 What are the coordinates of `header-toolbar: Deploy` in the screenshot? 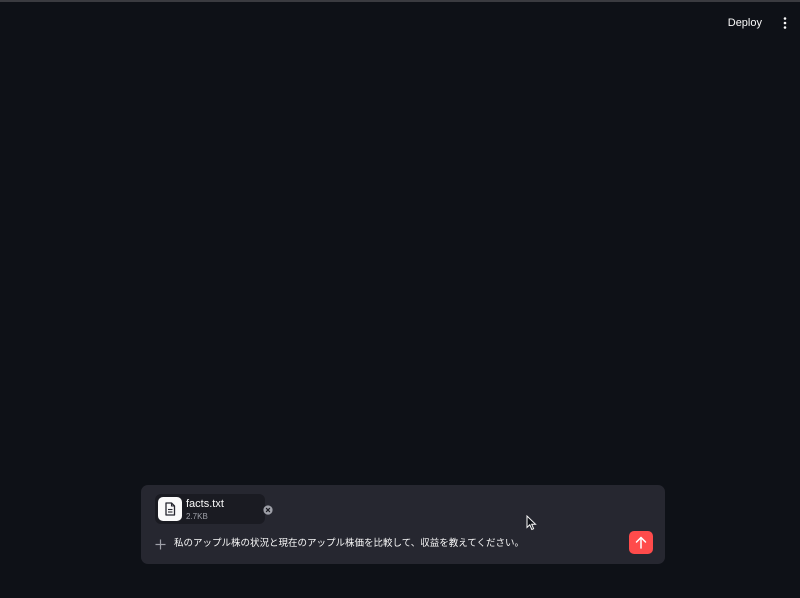 It's located at (758, 23).